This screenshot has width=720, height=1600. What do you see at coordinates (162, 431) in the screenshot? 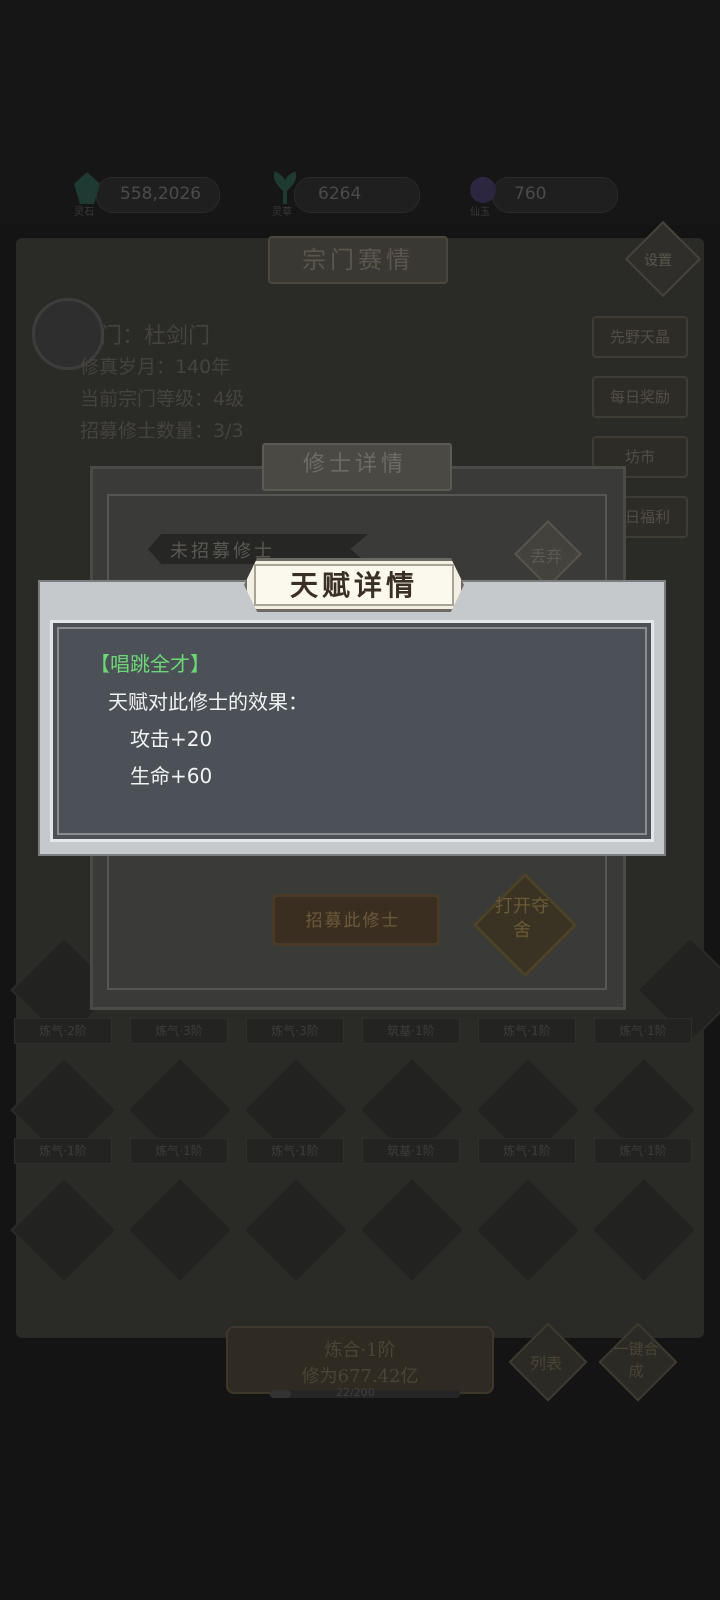
I see `sect-info-line-3: 招募修士数量：3/3` at bounding box center [162, 431].